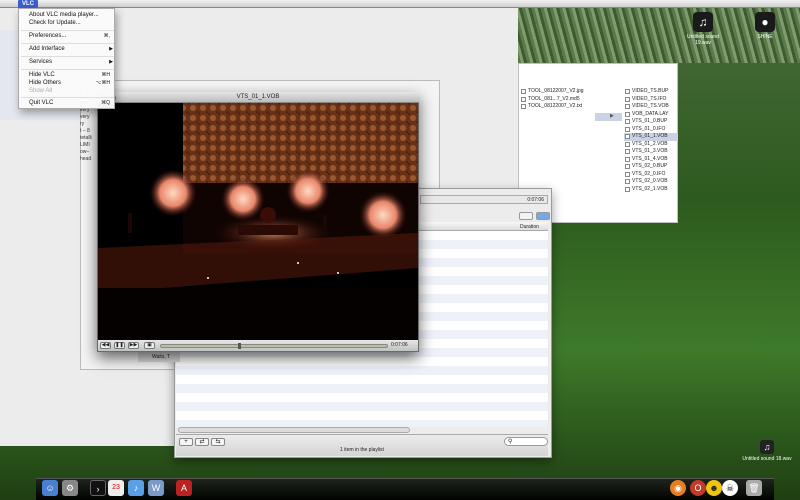  Describe the element at coordinates (767, 451) in the screenshot. I see `desktop-file-sound-2: ♫ Untitled sound 18.wav` at that location.